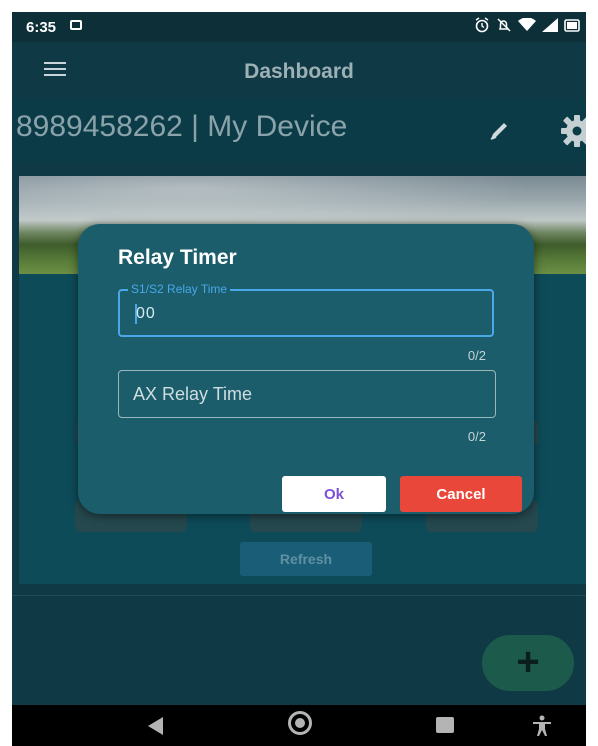 The width and height of the screenshot is (598, 746). Describe the element at coordinates (307, 394) in the screenshot. I see `ax-relay-time-input: AX Relay Time` at that location.